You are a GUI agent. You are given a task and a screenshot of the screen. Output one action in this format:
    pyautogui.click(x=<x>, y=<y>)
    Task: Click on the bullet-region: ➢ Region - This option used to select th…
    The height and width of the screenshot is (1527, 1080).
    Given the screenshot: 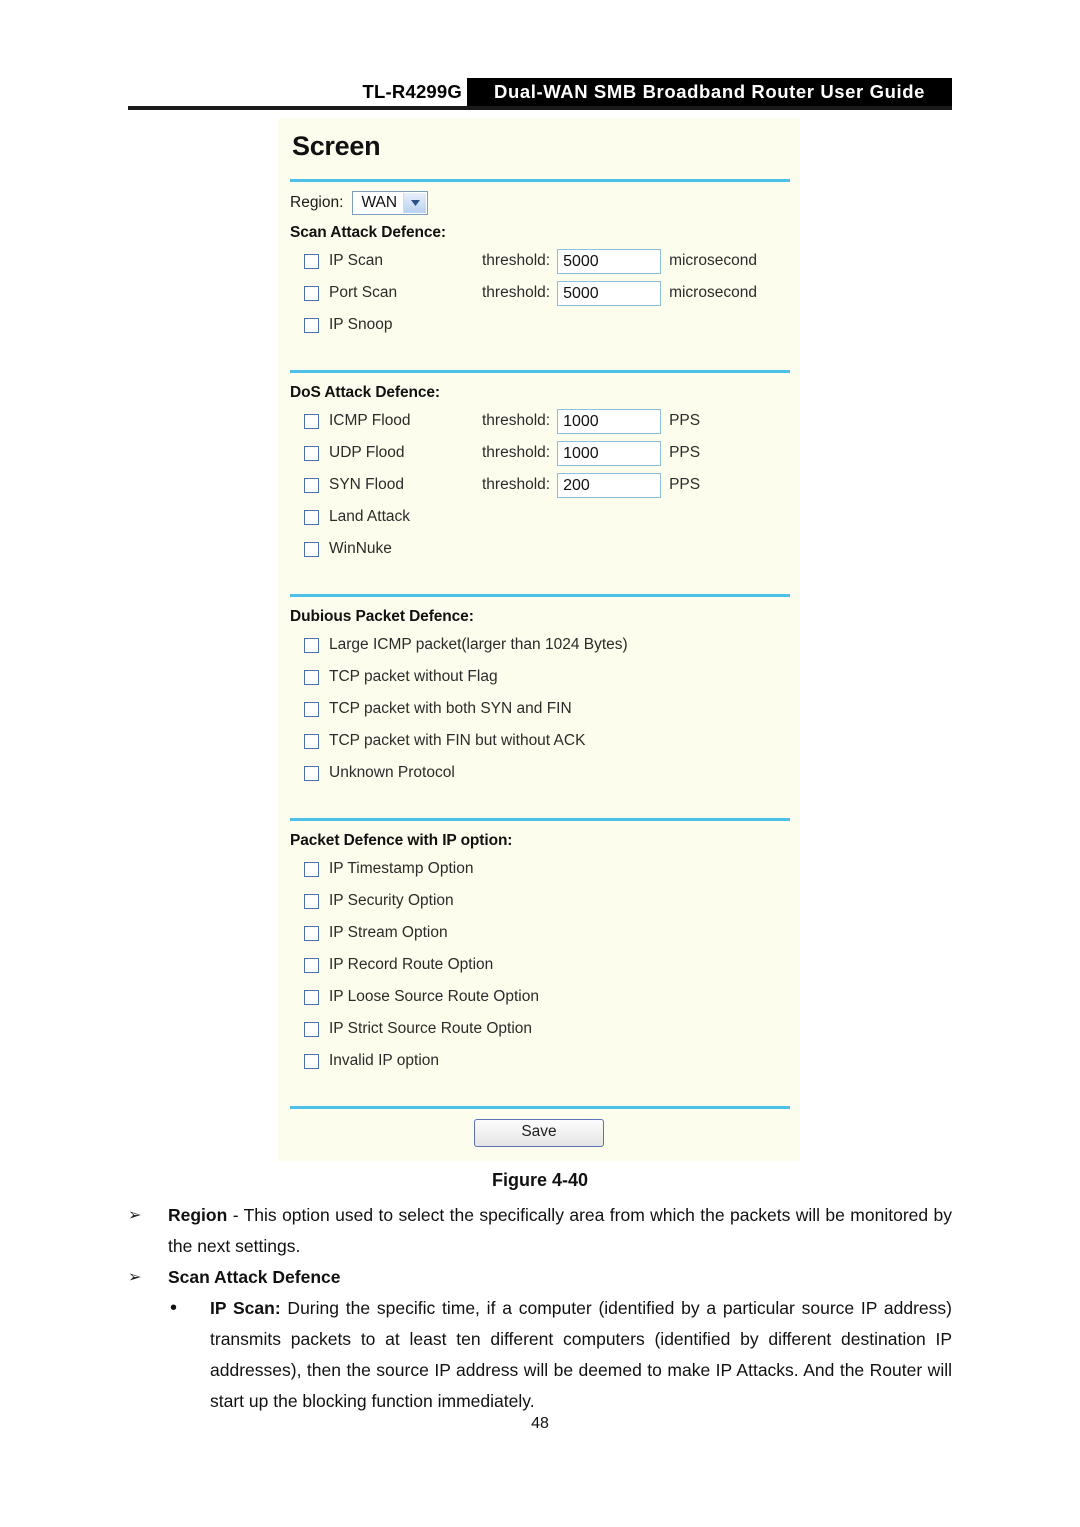 What is the action you would take?
    pyautogui.click(x=540, y=1231)
    